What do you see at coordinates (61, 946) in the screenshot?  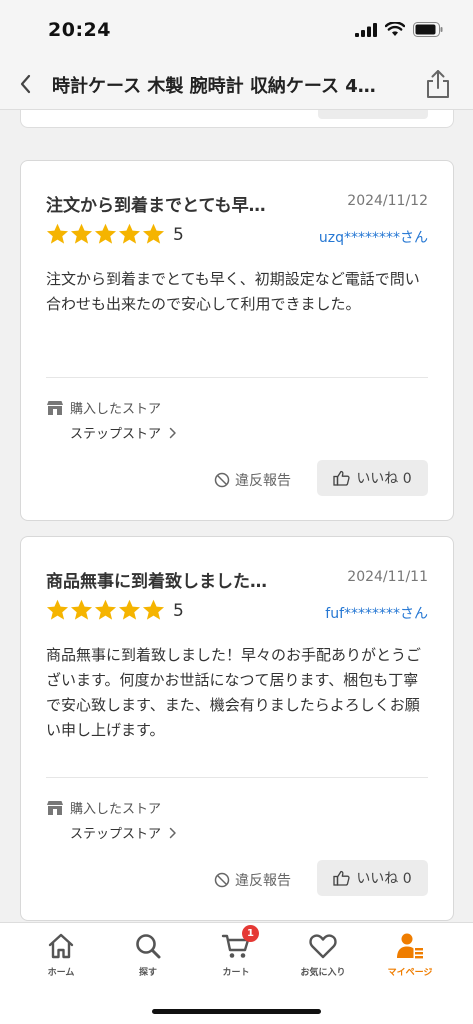 I see `home-icon` at bounding box center [61, 946].